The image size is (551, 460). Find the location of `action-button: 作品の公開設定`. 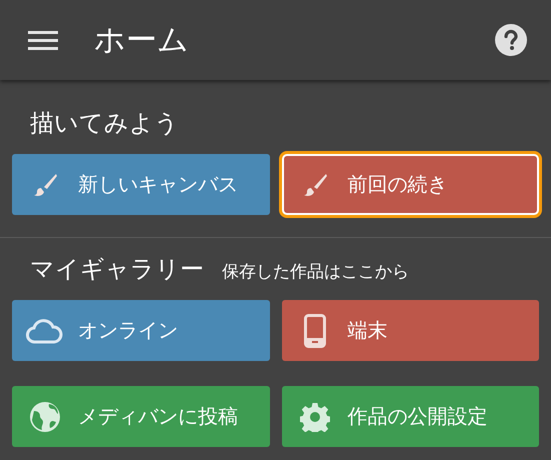

action-button: 作品の公開設定 is located at coordinates (410, 416).